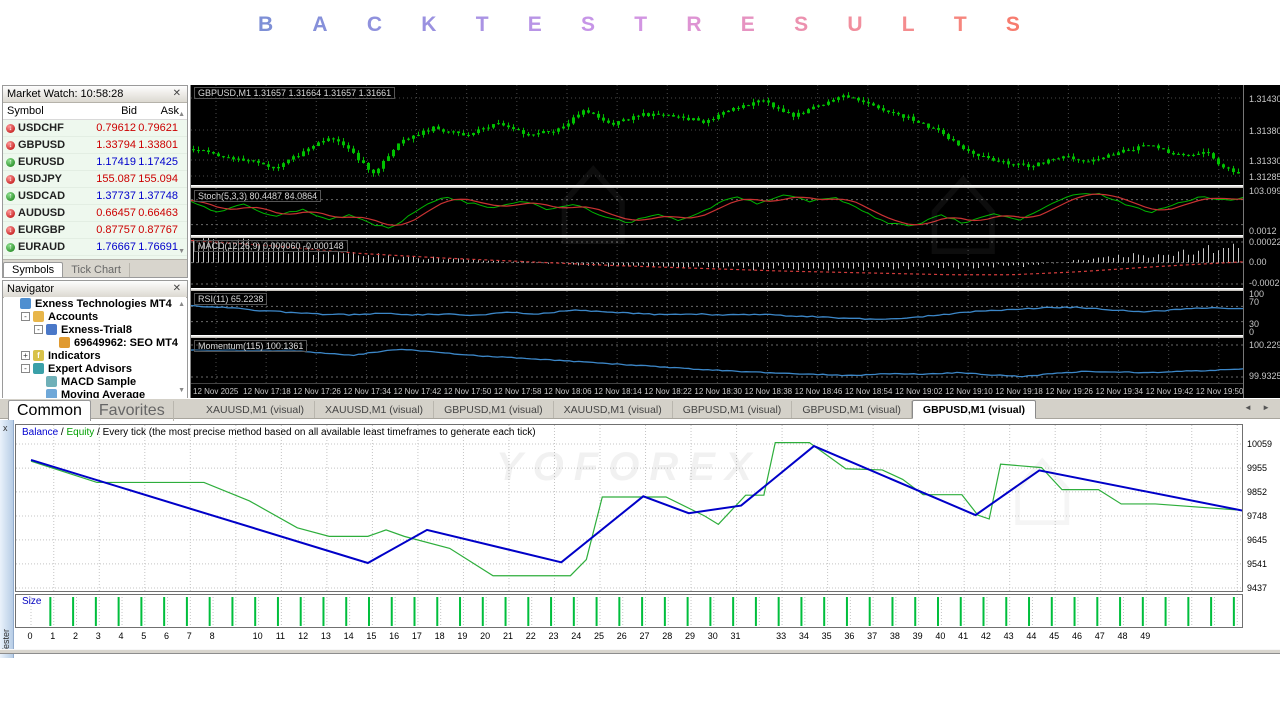  What do you see at coordinates (90, 368) in the screenshot?
I see `tree-item-label: Expert Advisors` at bounding box center [90, 368].